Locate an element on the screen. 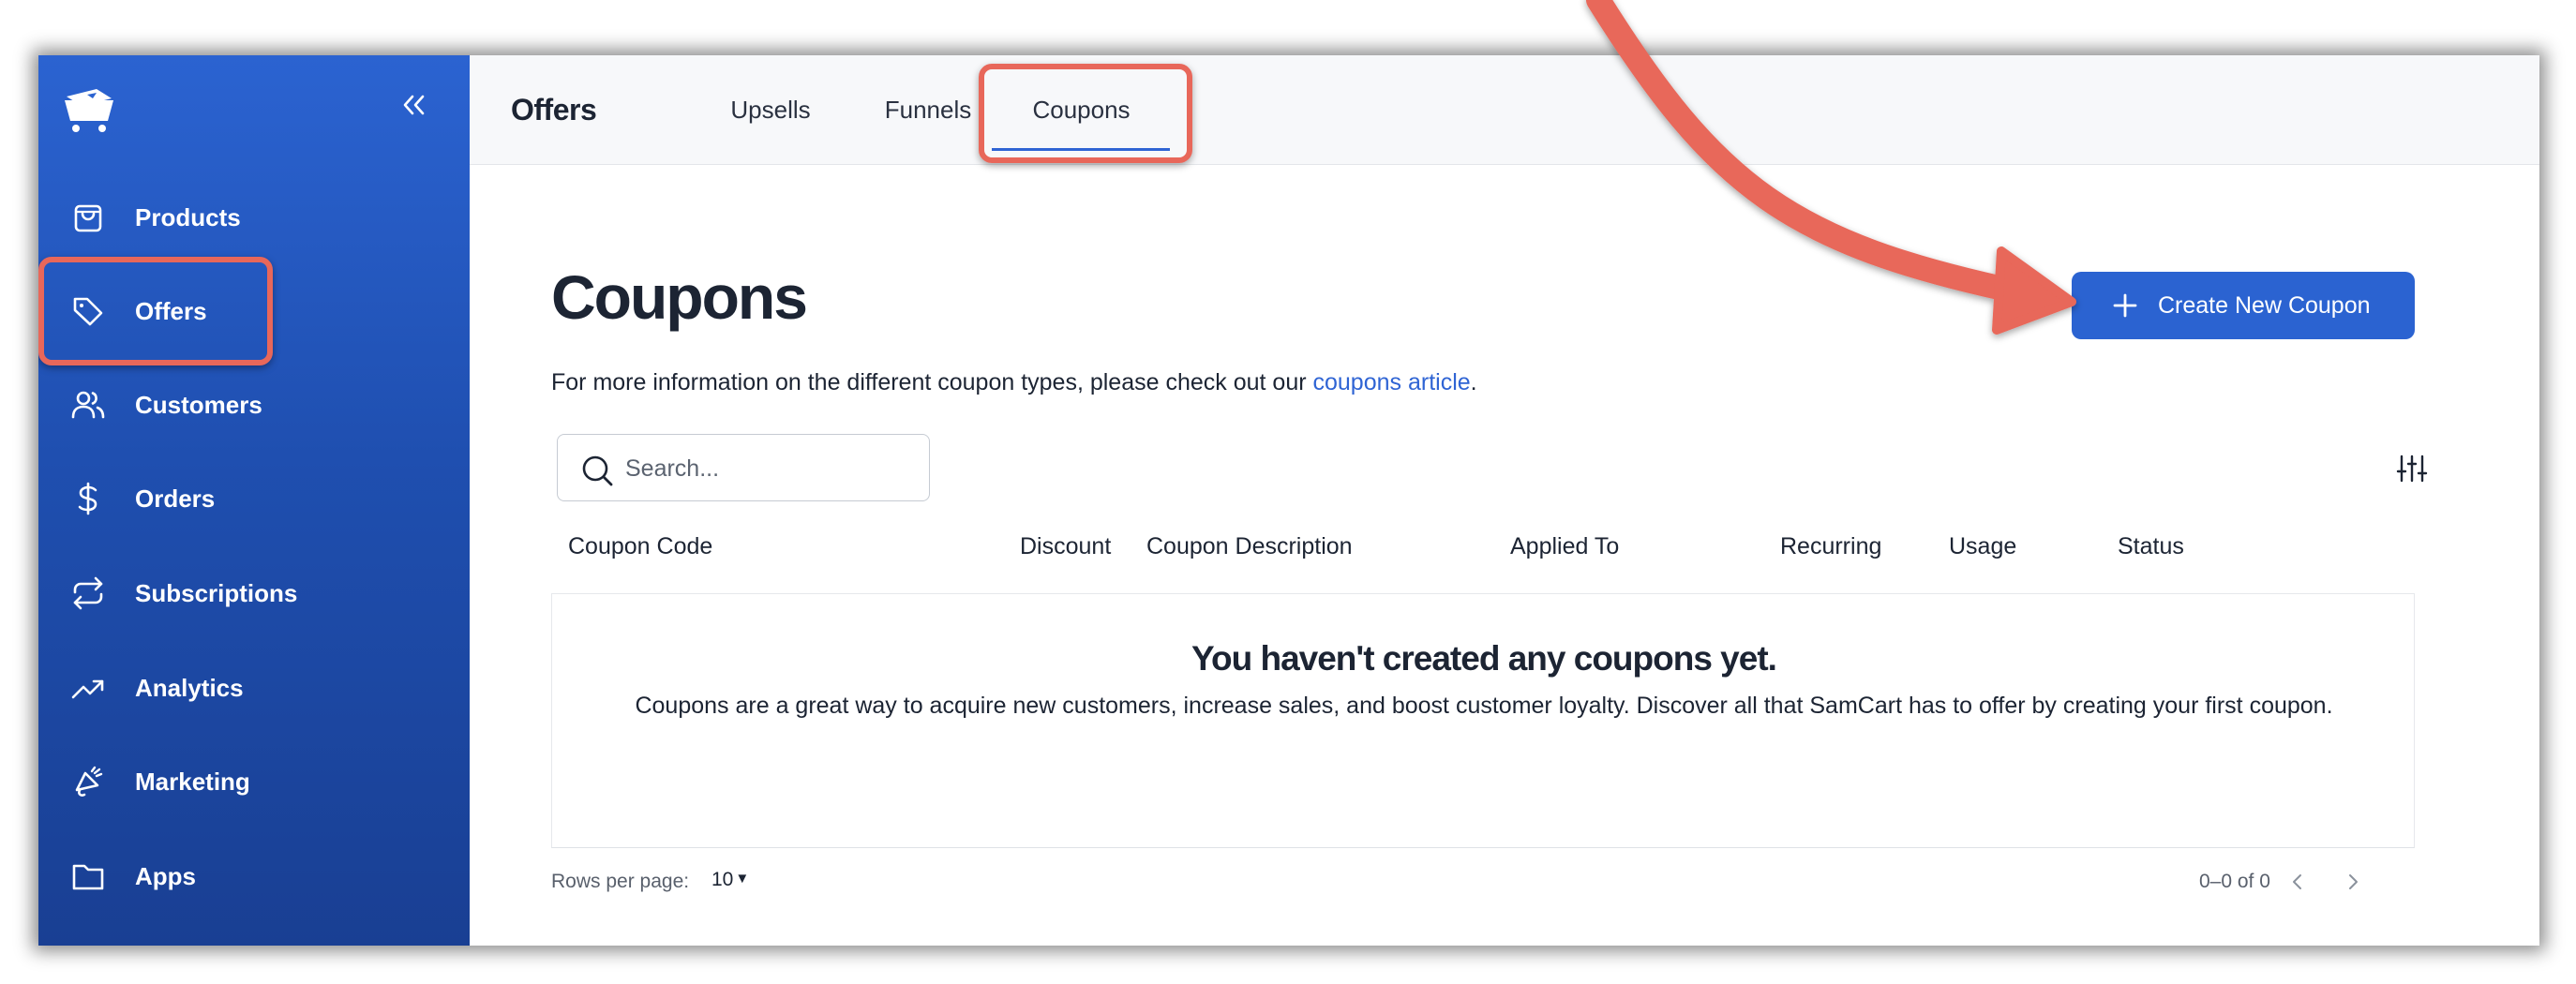 The height and width of the screenshot is (984, 2576). search-box is located at coordinates (743, 467).